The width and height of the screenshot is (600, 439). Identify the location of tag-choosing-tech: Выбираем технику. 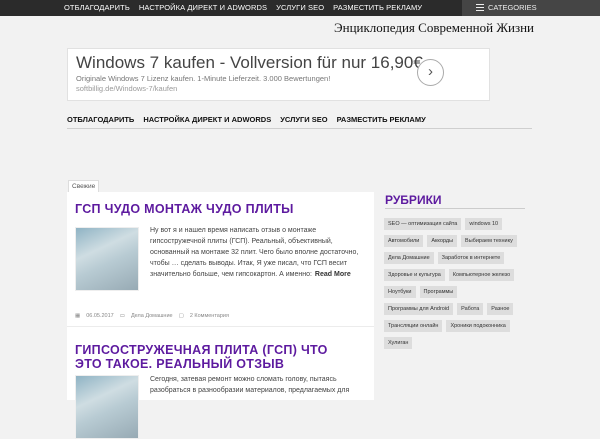
(489, 241).